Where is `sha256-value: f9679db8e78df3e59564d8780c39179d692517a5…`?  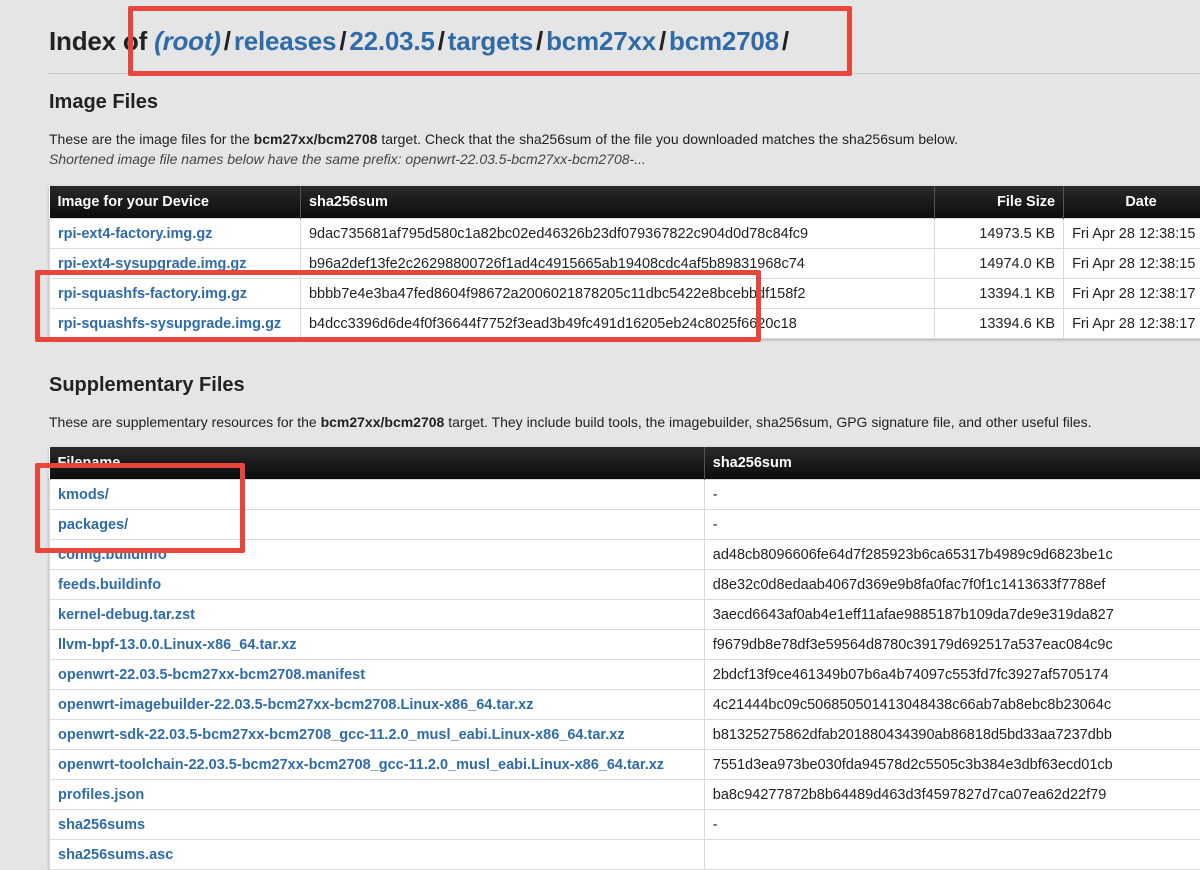
sha256-value: f9679db8e78df3e59564d8780c39179d692517a5… is located at coordinates (952, 645).